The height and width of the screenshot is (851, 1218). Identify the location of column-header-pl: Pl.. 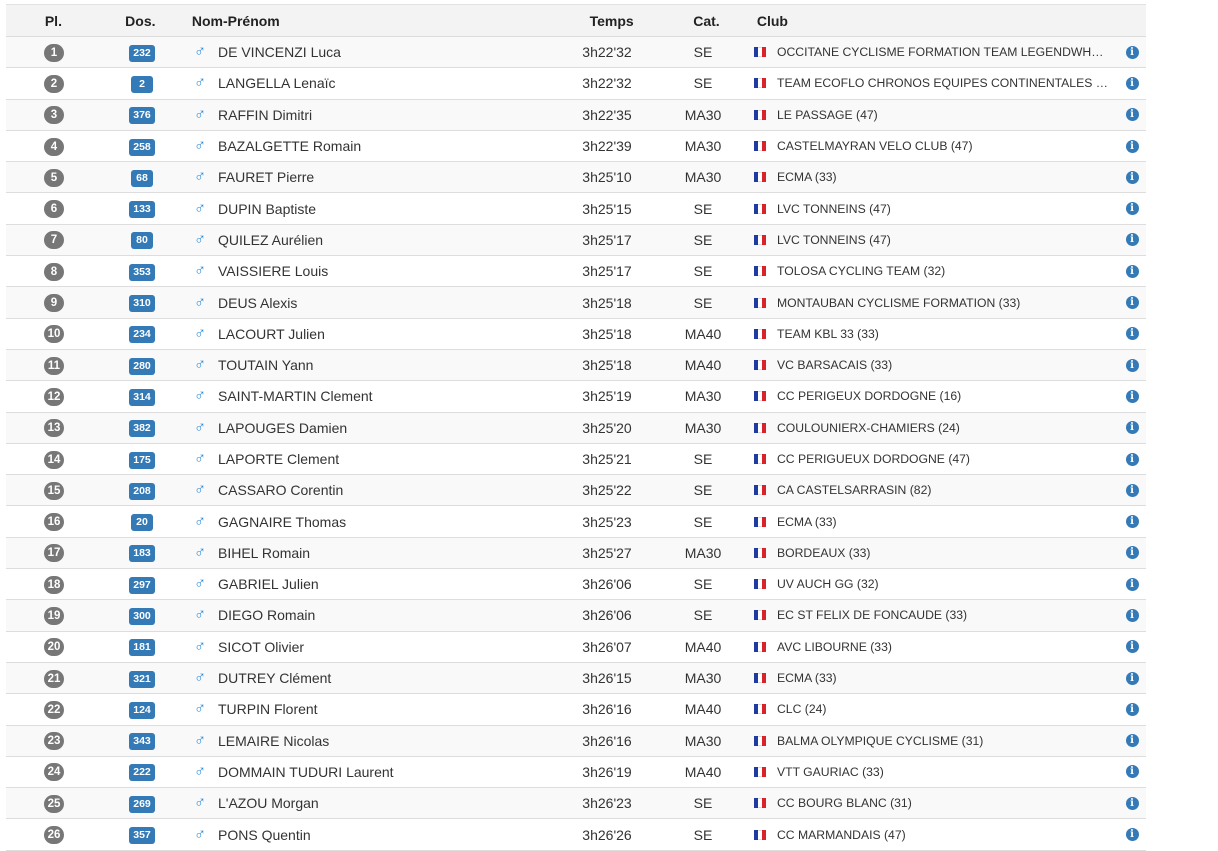
(53, 21).